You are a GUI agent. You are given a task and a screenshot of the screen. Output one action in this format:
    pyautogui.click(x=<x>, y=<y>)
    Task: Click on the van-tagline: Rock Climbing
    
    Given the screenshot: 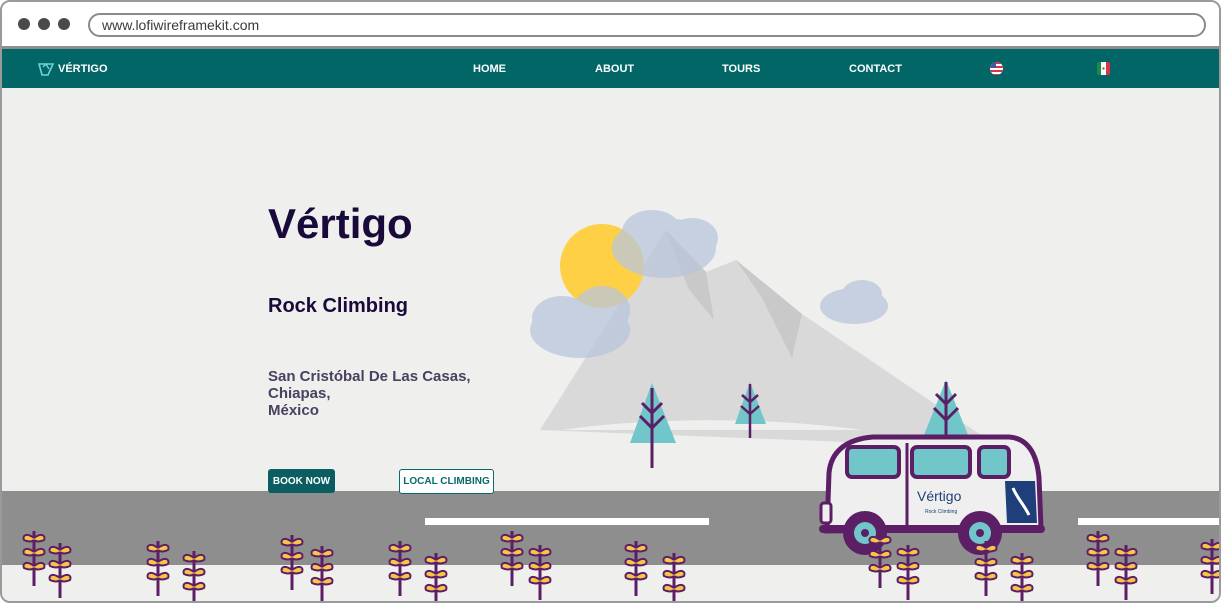 What is the action you would take?
    pyautogui.click(x=941, y=512)
    